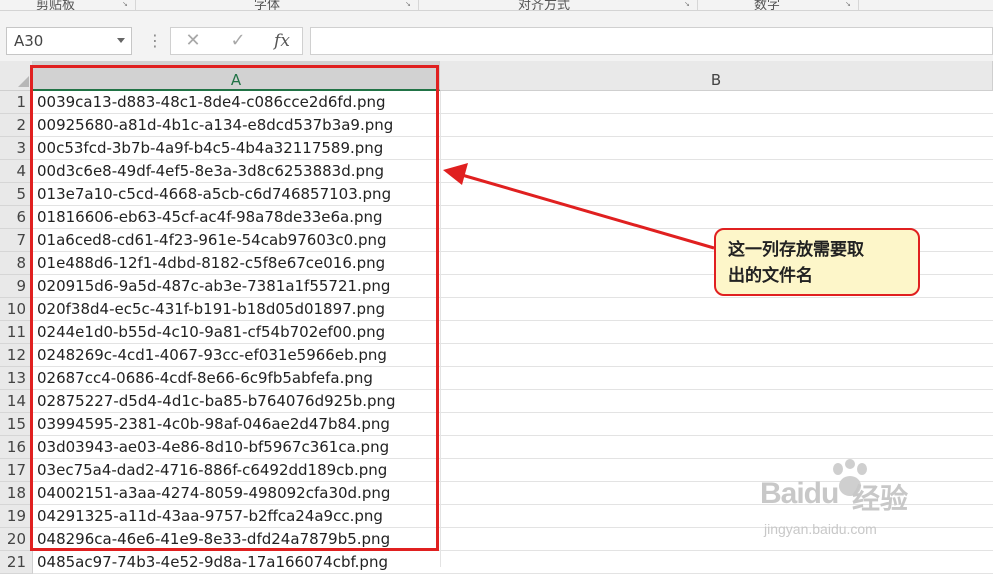 The image size is (993, 574). I want to click on watermark-product-text: 经验, so click(880, 498).